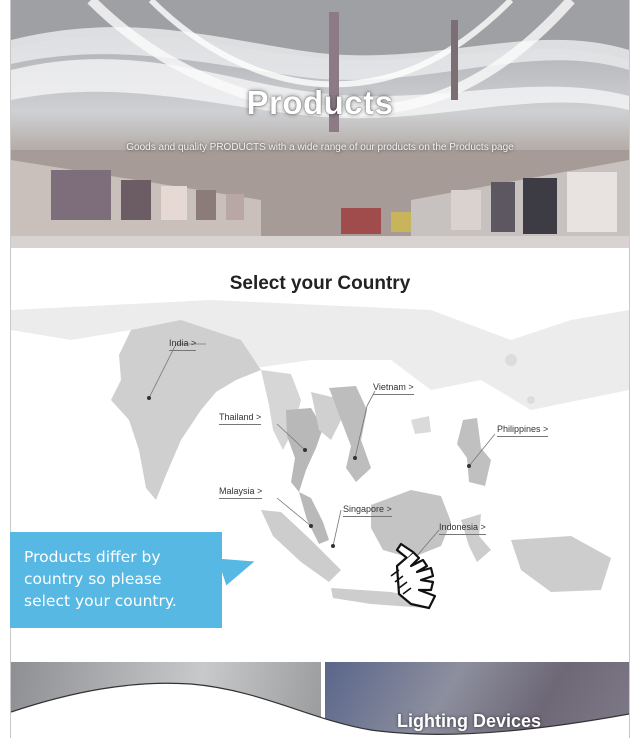 The width and height of the screenshot is (632, 738). Describe the element at coordinates (92, 557) in the screenshot. I see `callout-line-1: Products differ by` at that location.